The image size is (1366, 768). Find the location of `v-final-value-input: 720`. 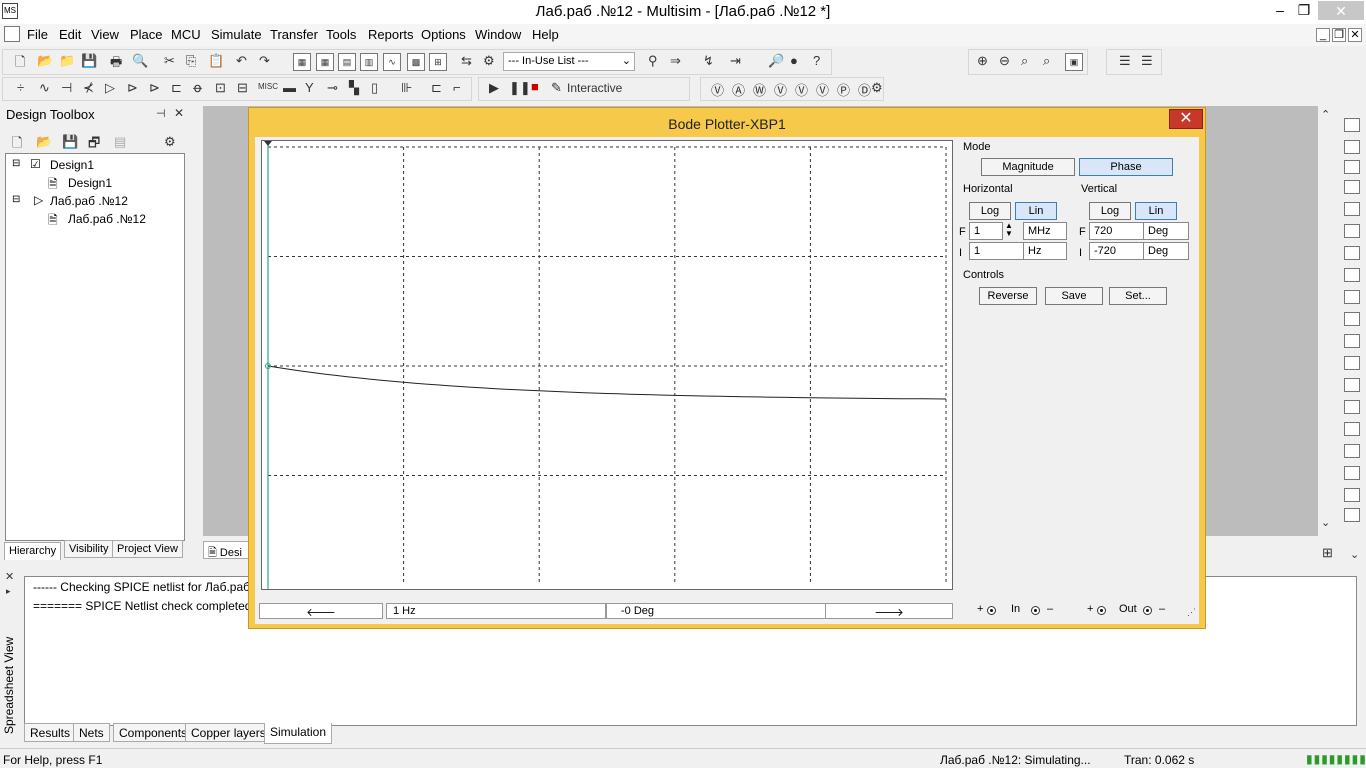

v-final-value-input: 720 is located at coordinates (1117, 231).